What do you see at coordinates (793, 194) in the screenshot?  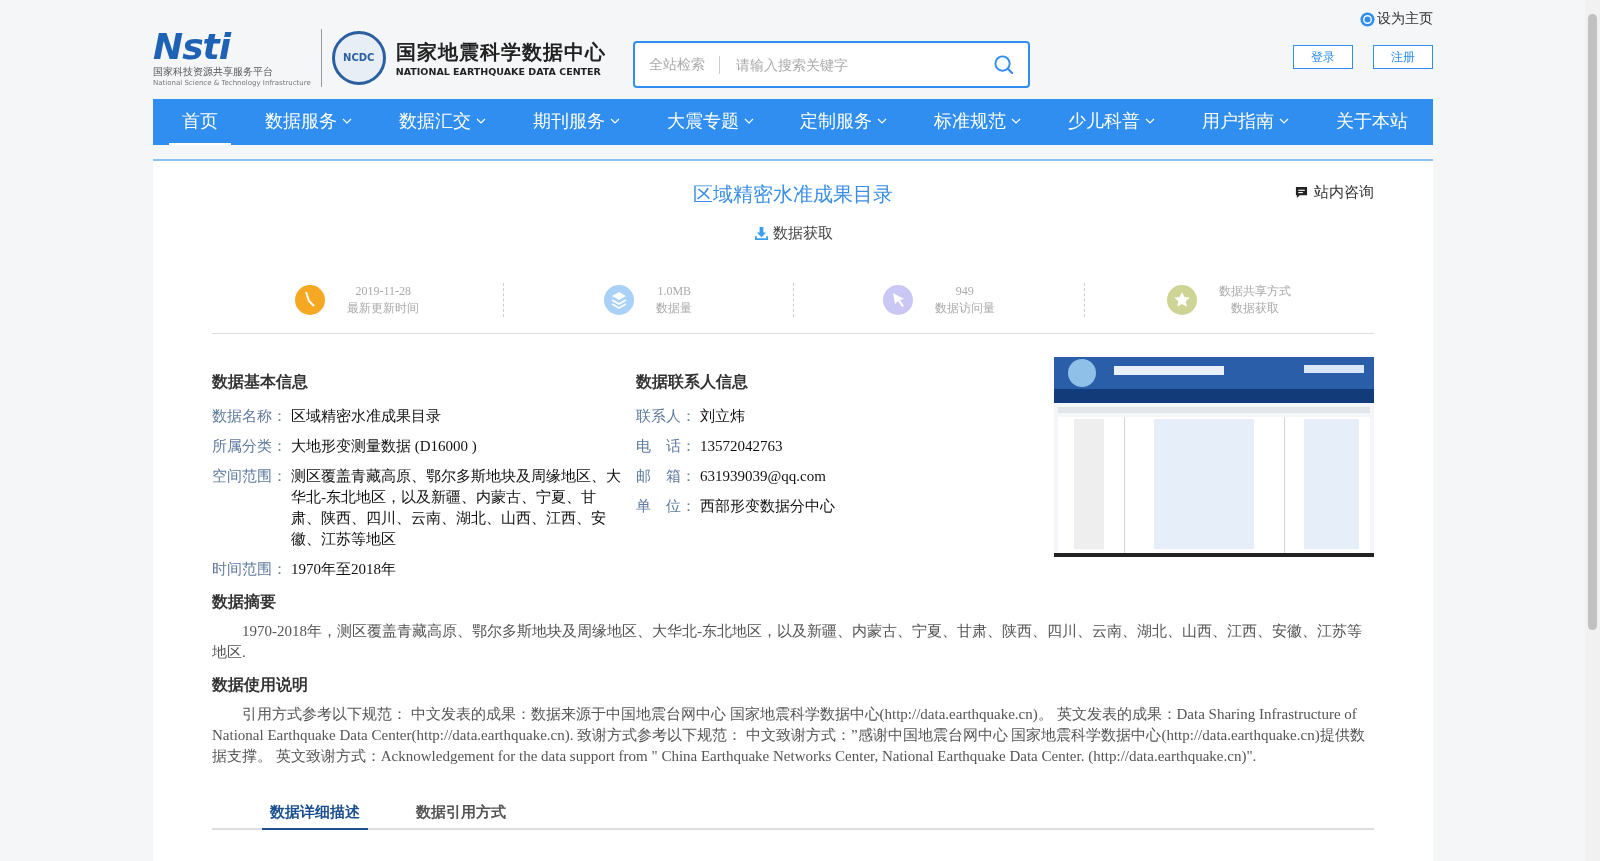 I see `dataset-title: 区域精密水准成果目录` at bounding box center [793, 194].